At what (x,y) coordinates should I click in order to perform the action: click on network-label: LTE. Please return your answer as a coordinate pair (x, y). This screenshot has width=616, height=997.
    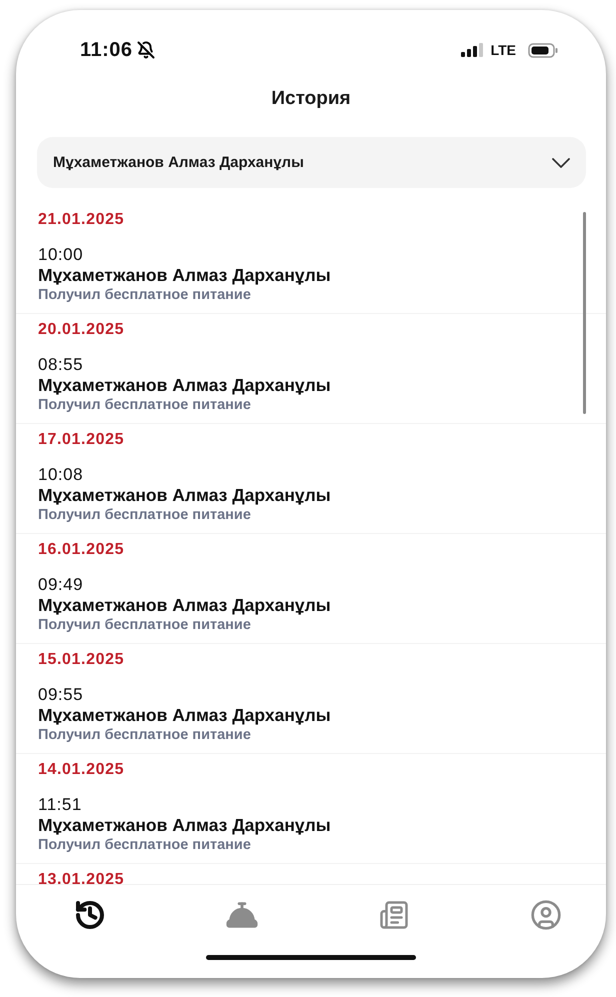
    Looking at the image, I should click on (503, 50).